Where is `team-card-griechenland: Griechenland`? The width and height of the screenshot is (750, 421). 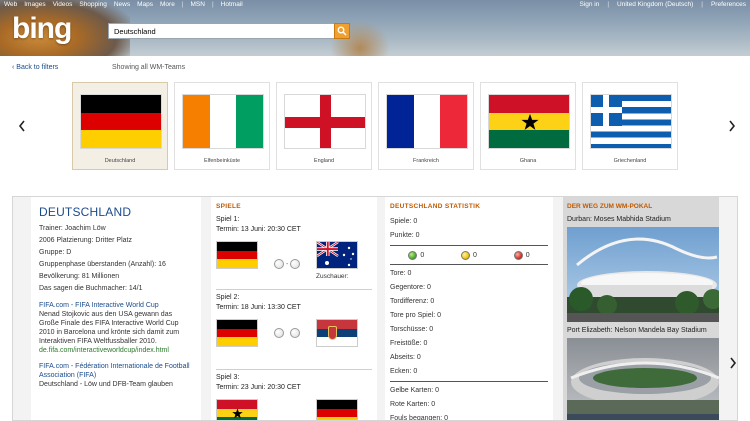
team-card-griechenland: Griechenland is located at coordinates (630, 126).